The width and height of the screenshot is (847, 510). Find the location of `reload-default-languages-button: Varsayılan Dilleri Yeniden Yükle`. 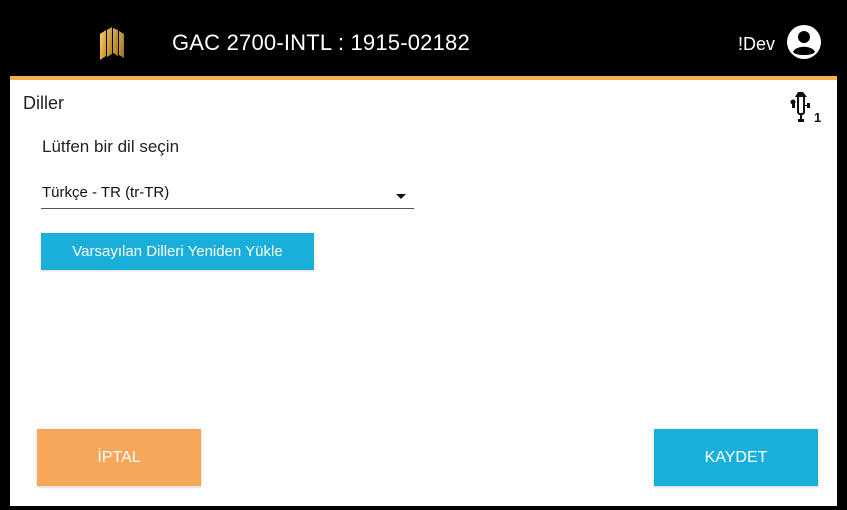

reload-default-languages-button: Varsayılan Dilleri Yeniden Yükle is located at coordinates (177, 251).